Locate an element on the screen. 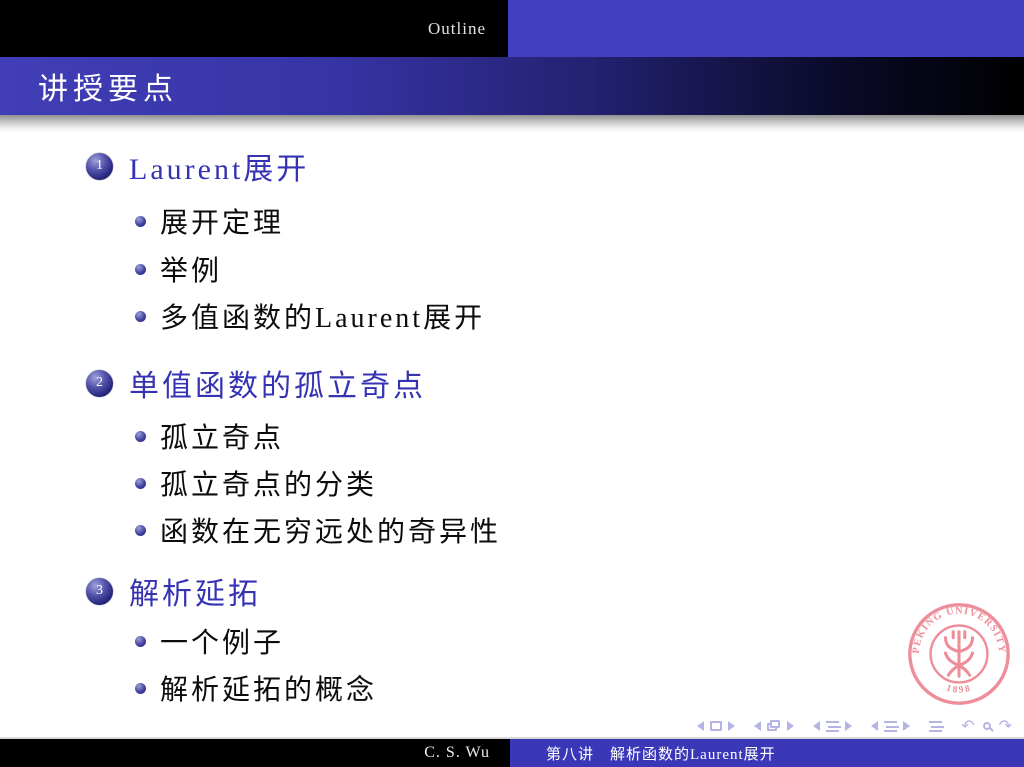  toc-subitem-label: 一个例子 is located at coordinates (222, 641).